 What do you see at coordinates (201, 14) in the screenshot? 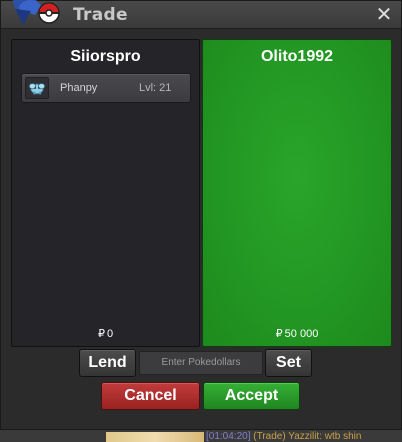
I see `title-bar: Trade ✕` at bounding box center [201, 14].